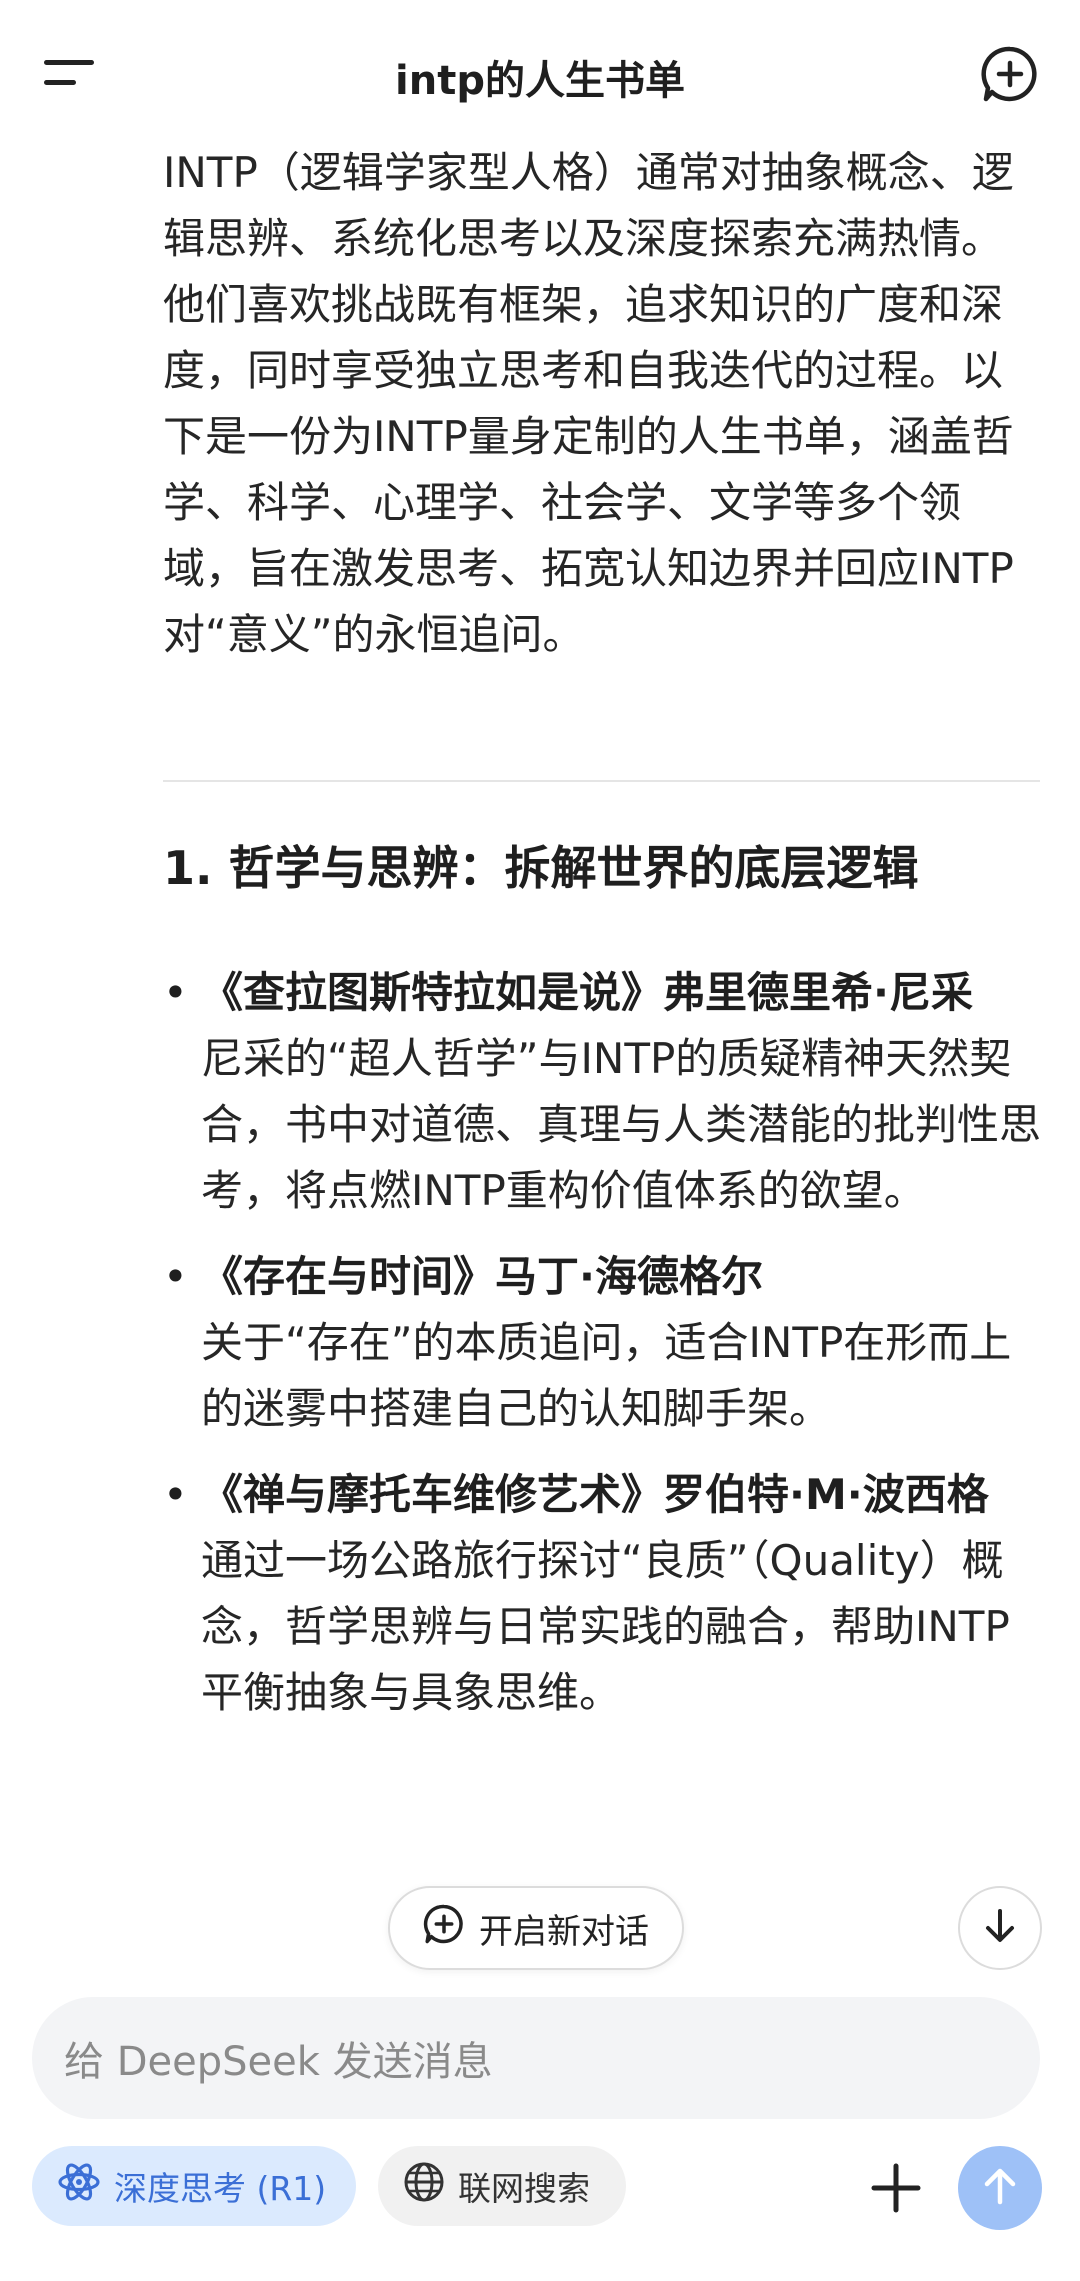 Image resolution: width=1080 pixels, height=2281 pixels. I want to click on book-description: 关于“存在”的本质追问，适合INTP在形而上的迷雾中搭建自己的认知脚手架。, so click(606, 1375).